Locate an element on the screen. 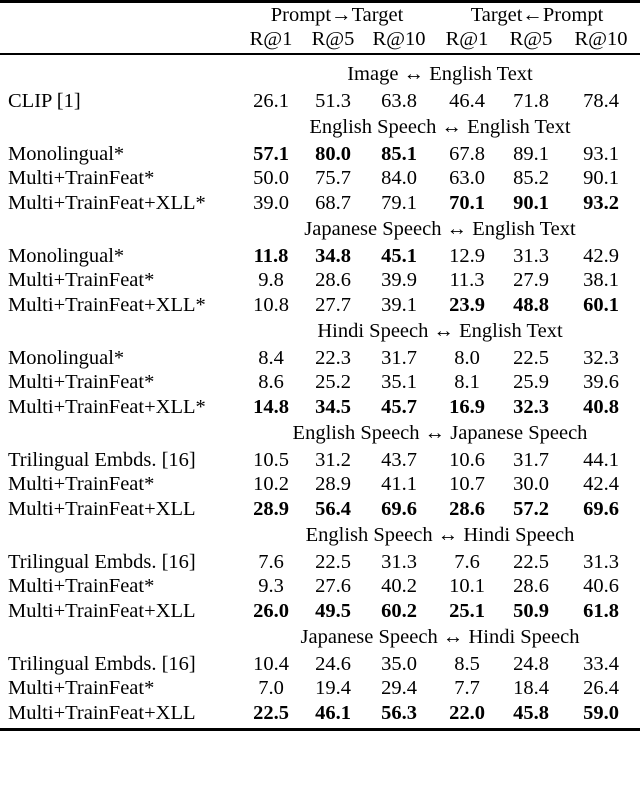  cell-value: 27.7 is located at coordinates (333, 304).